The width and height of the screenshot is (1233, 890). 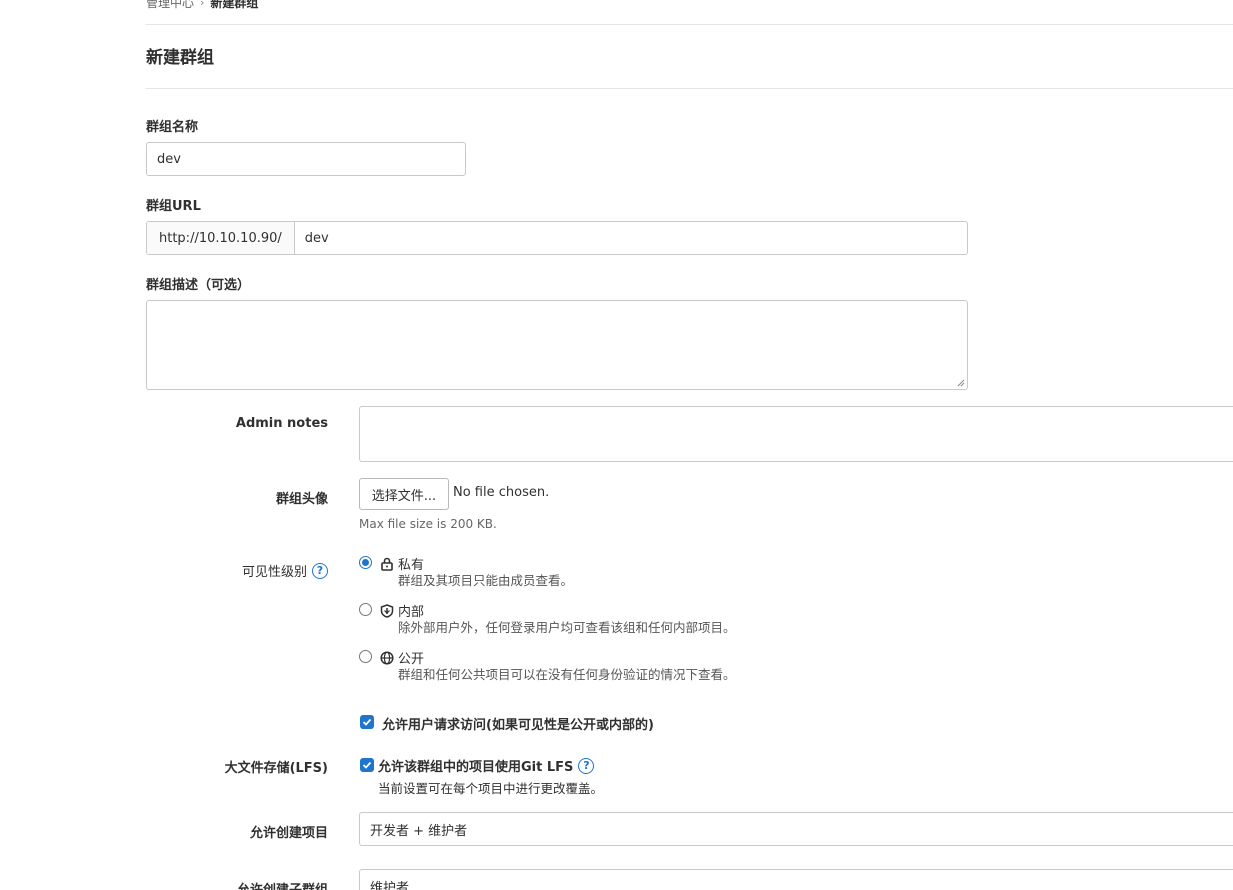 I want to click on breadcrumb: 管理中心 › 新建群组, so click(x=202, y=5).